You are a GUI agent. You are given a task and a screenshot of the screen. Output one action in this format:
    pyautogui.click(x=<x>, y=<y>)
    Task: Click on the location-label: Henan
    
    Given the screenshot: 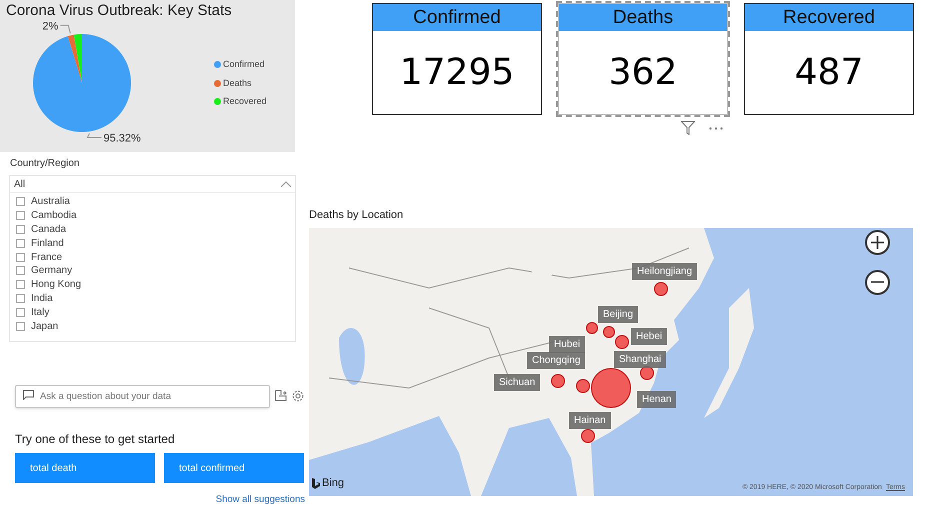 What is the action you would take?
    pyautogui.click(x=656, y=399)
    